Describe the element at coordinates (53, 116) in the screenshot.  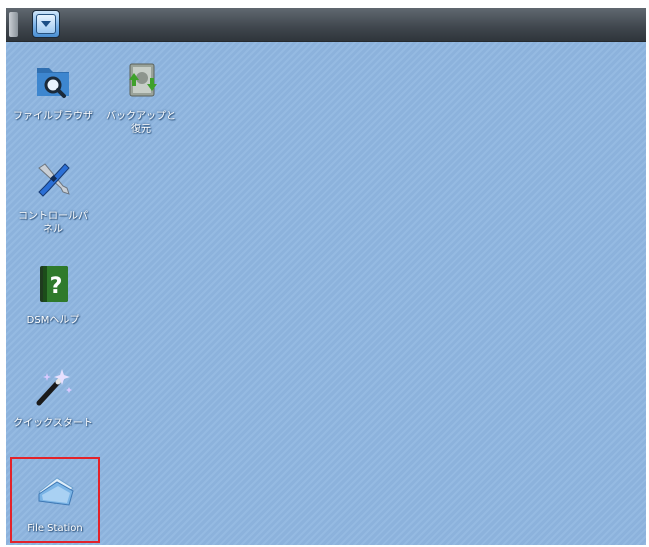
I see `icon-label: ファイルブラウザ` at that location.